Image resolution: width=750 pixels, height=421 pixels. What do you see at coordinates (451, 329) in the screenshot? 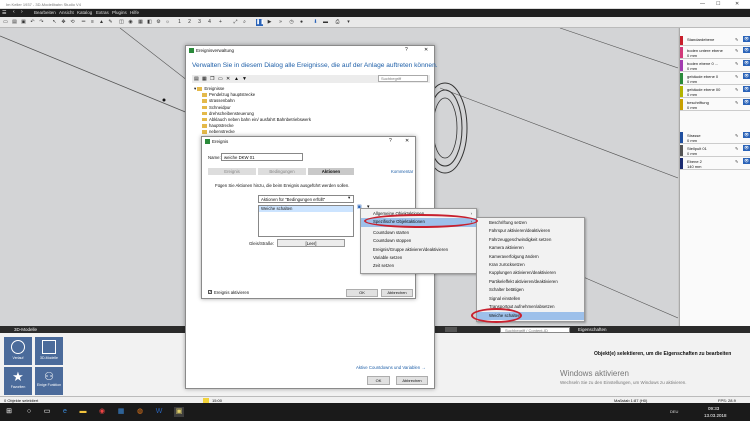
I see `panel-toggle-icon` at bounding box center [451, 329].